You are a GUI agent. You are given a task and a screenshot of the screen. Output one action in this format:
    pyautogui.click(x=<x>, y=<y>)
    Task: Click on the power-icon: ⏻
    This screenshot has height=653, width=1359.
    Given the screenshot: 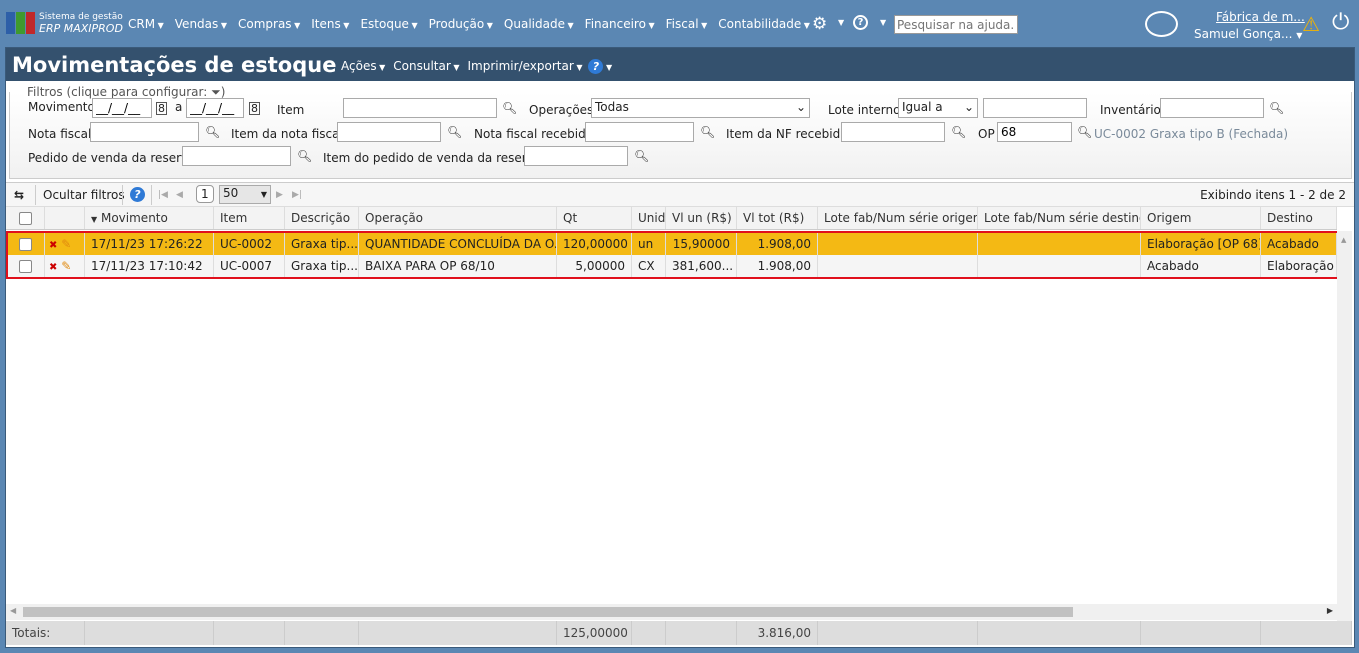 What is the action you would take?
    pyautogui.click(x=1340, y=22)
    